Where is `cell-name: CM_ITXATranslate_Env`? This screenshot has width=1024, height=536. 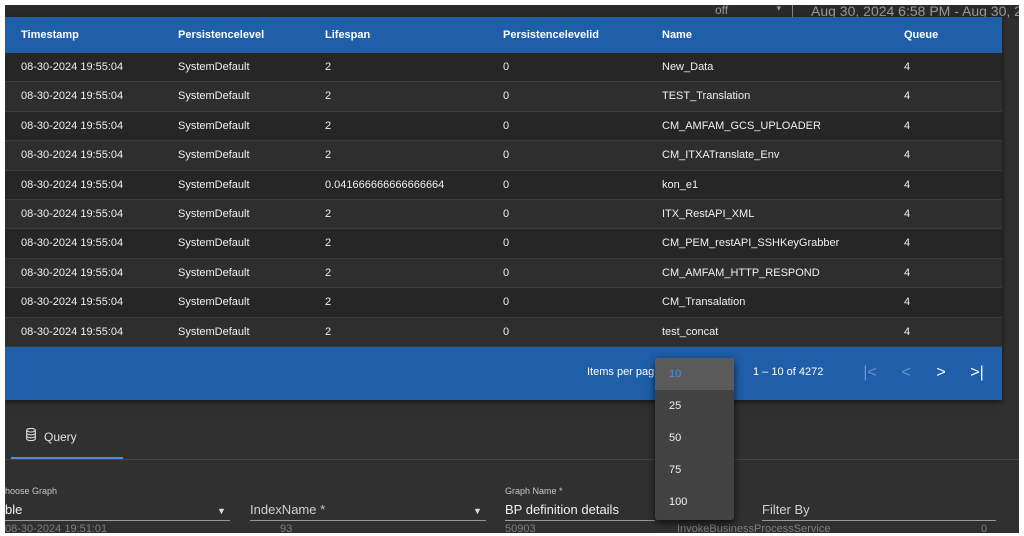
cell-name: CM_ITXATranslate_Env is located at coordinates (721, 155).